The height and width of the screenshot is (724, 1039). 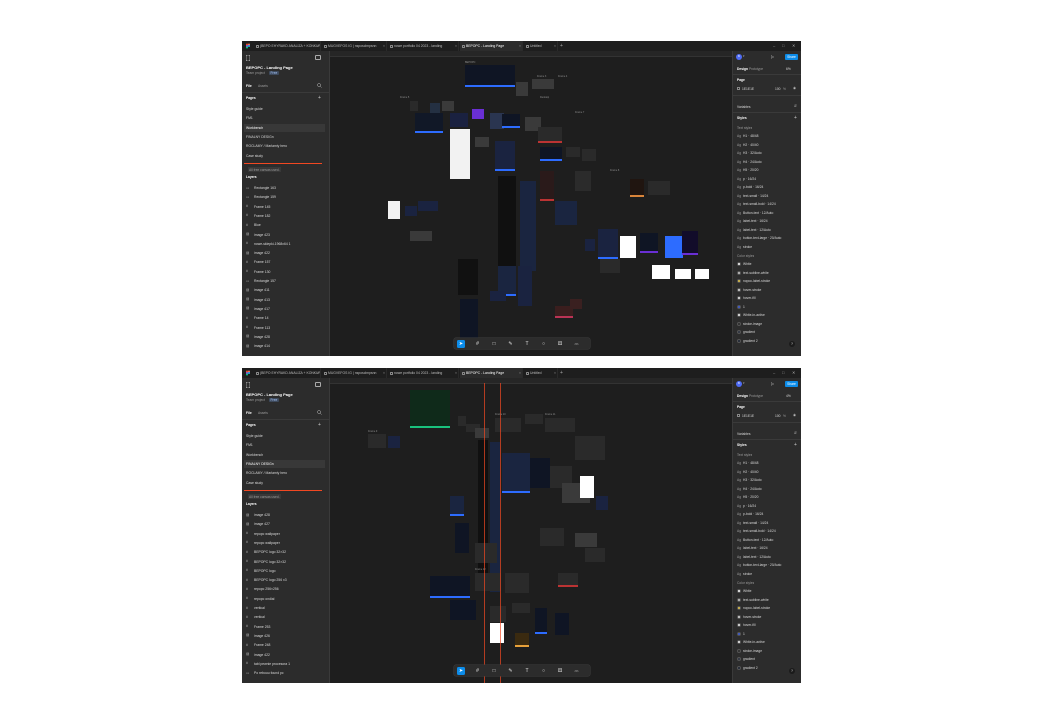 I want to click on zoom-level: 4%, so click(x=788, y=396).